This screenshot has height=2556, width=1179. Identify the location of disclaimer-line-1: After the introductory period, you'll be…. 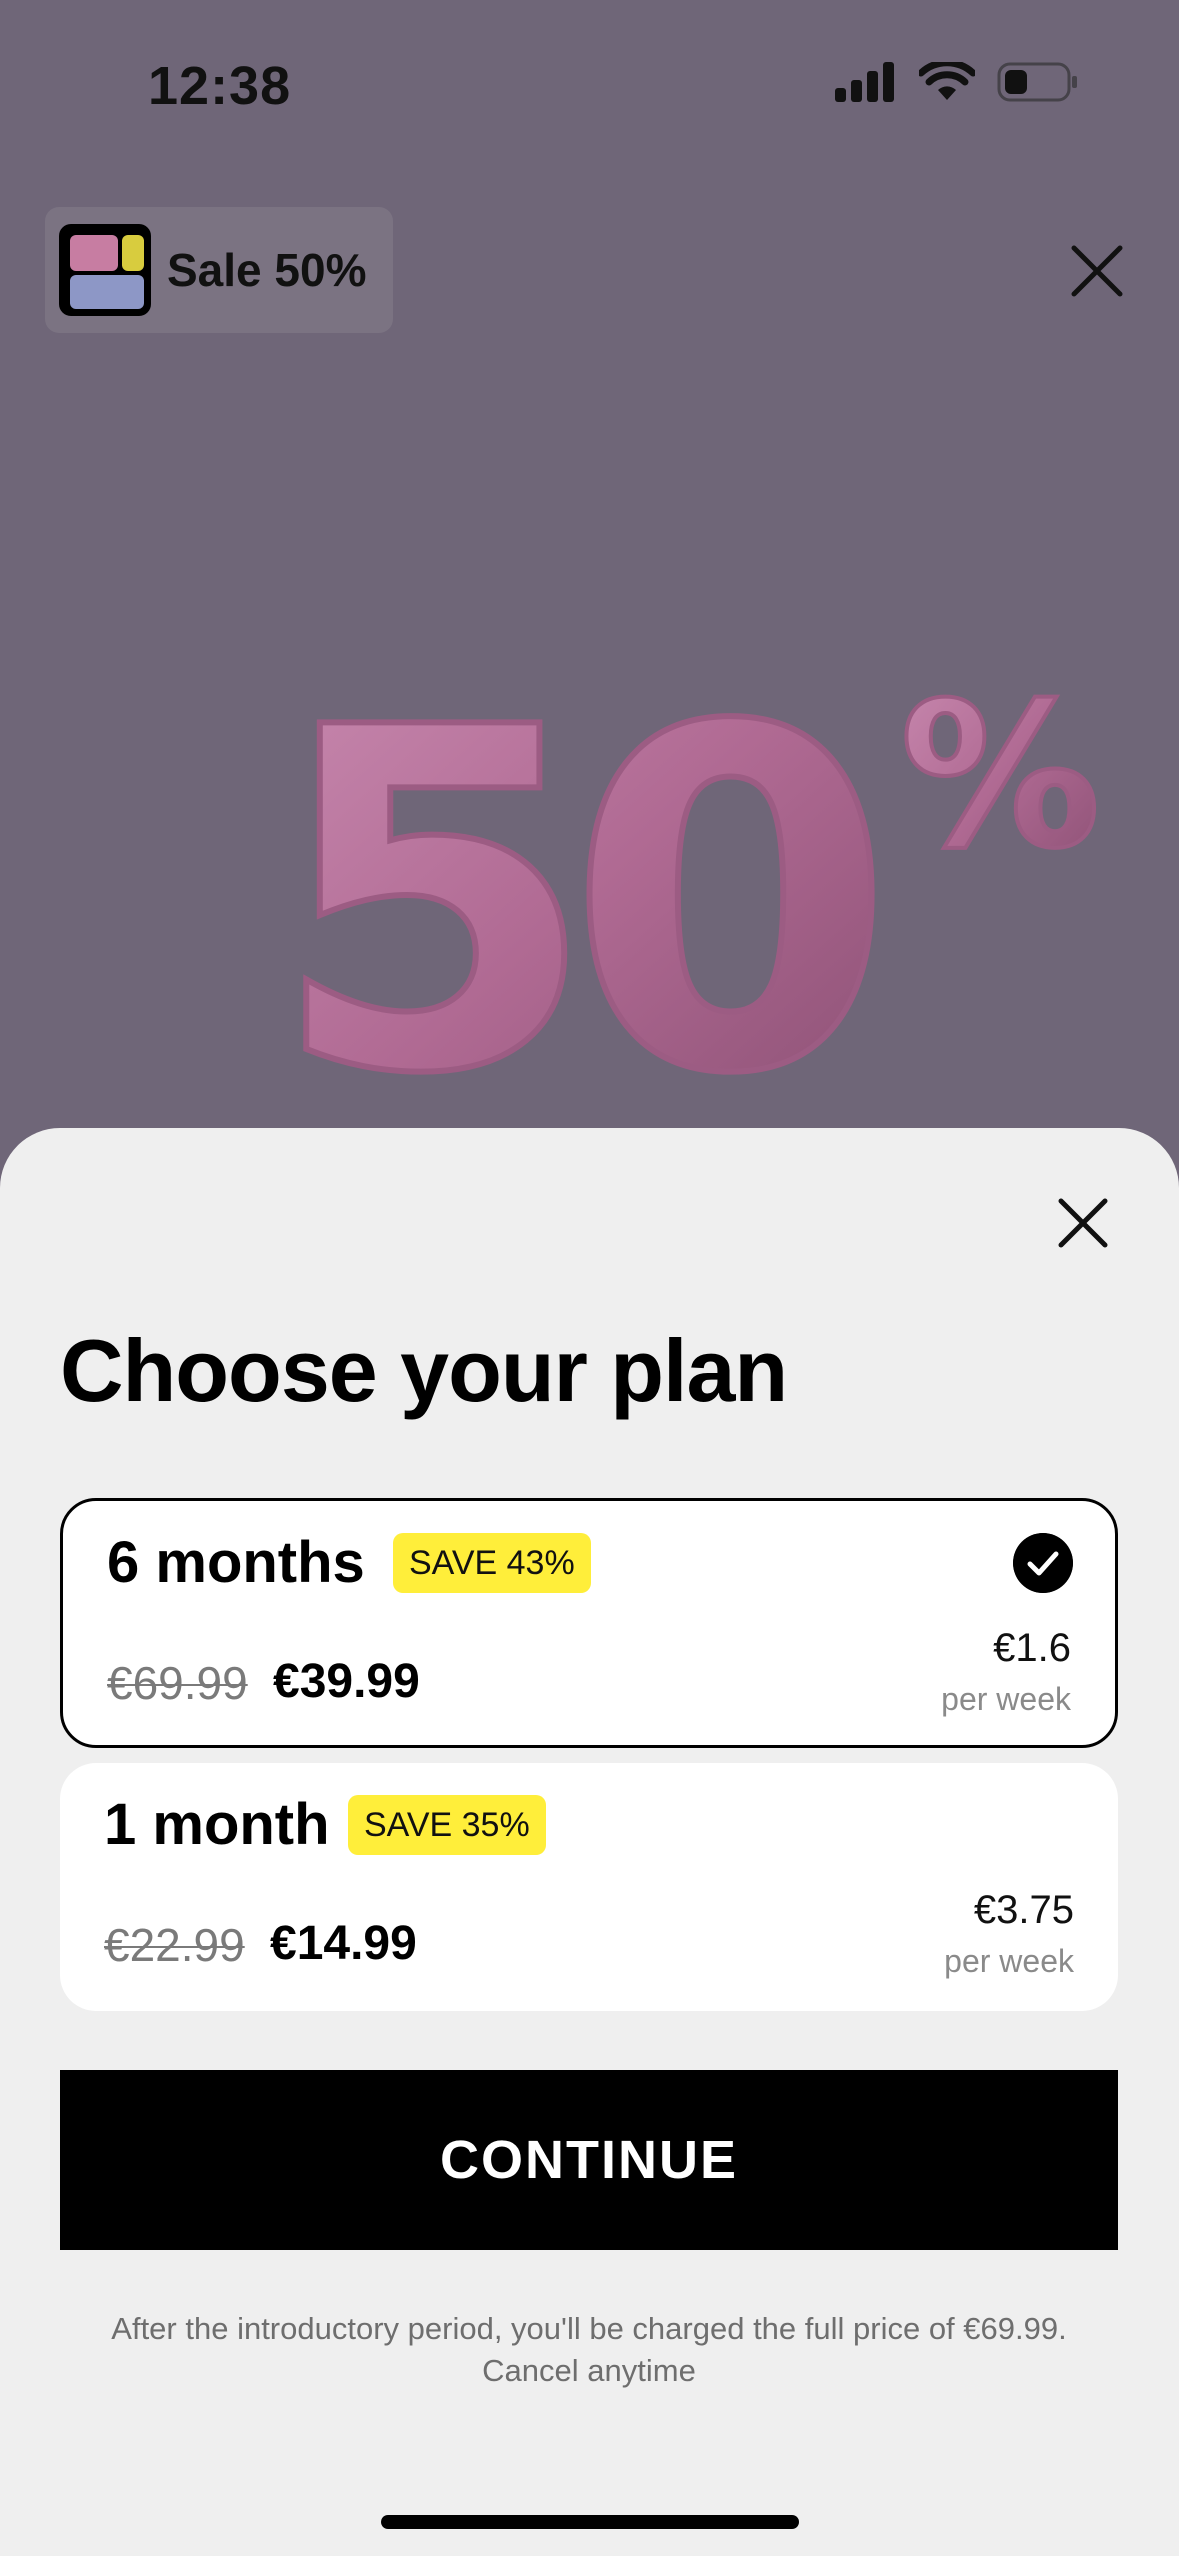
(589, 2328).